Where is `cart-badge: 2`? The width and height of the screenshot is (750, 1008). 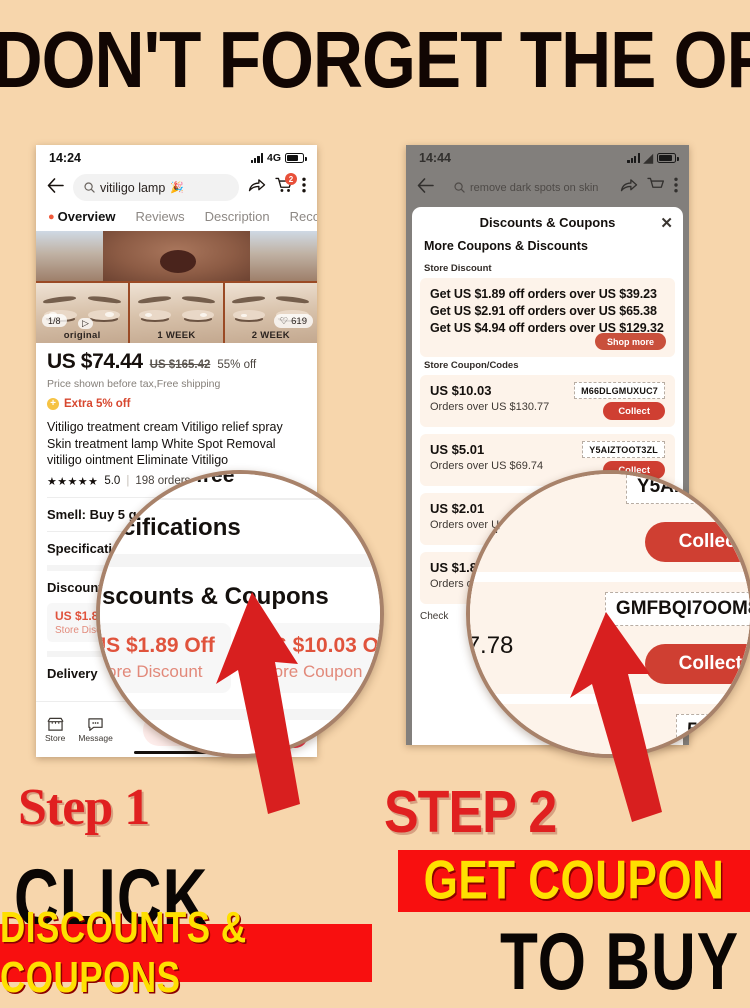
cart-badge: 2 is located at coordinates (291, 179).